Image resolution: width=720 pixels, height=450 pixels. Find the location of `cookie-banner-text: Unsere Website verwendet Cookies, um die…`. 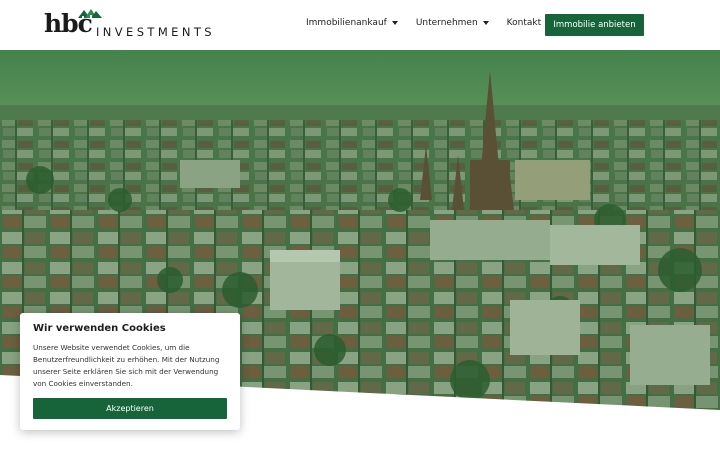

cookie-banner-text: Unsere Website verwendet Cookies, um die… is located at coordinates (126, 365).